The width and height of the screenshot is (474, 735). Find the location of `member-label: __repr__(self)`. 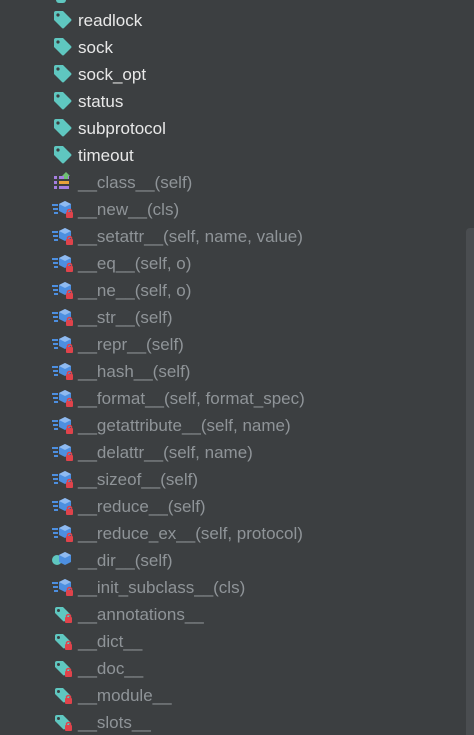

member-label: __repr__(self) is located at coordinates (131, 344).